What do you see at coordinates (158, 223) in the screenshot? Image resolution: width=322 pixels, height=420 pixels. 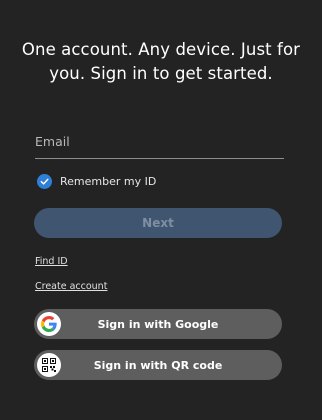 I see `next-button: Next` at bounding box center [158, 223].